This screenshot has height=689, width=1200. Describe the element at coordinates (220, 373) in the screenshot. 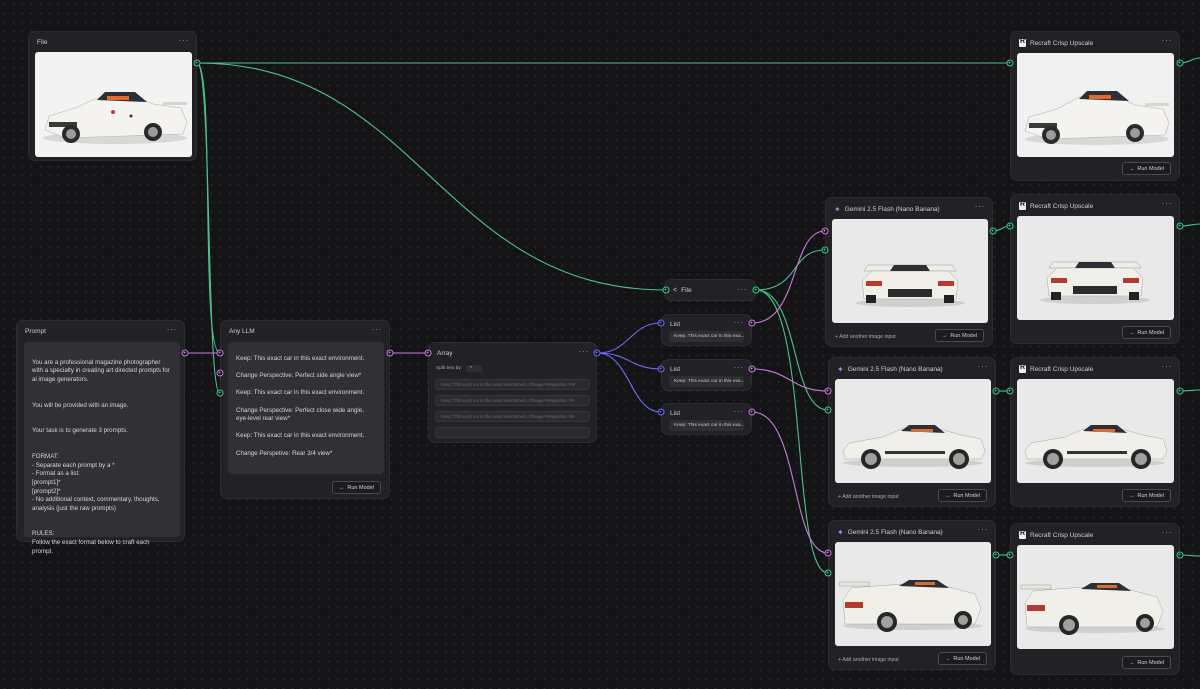

I see `llm-input-port-system` at that location.